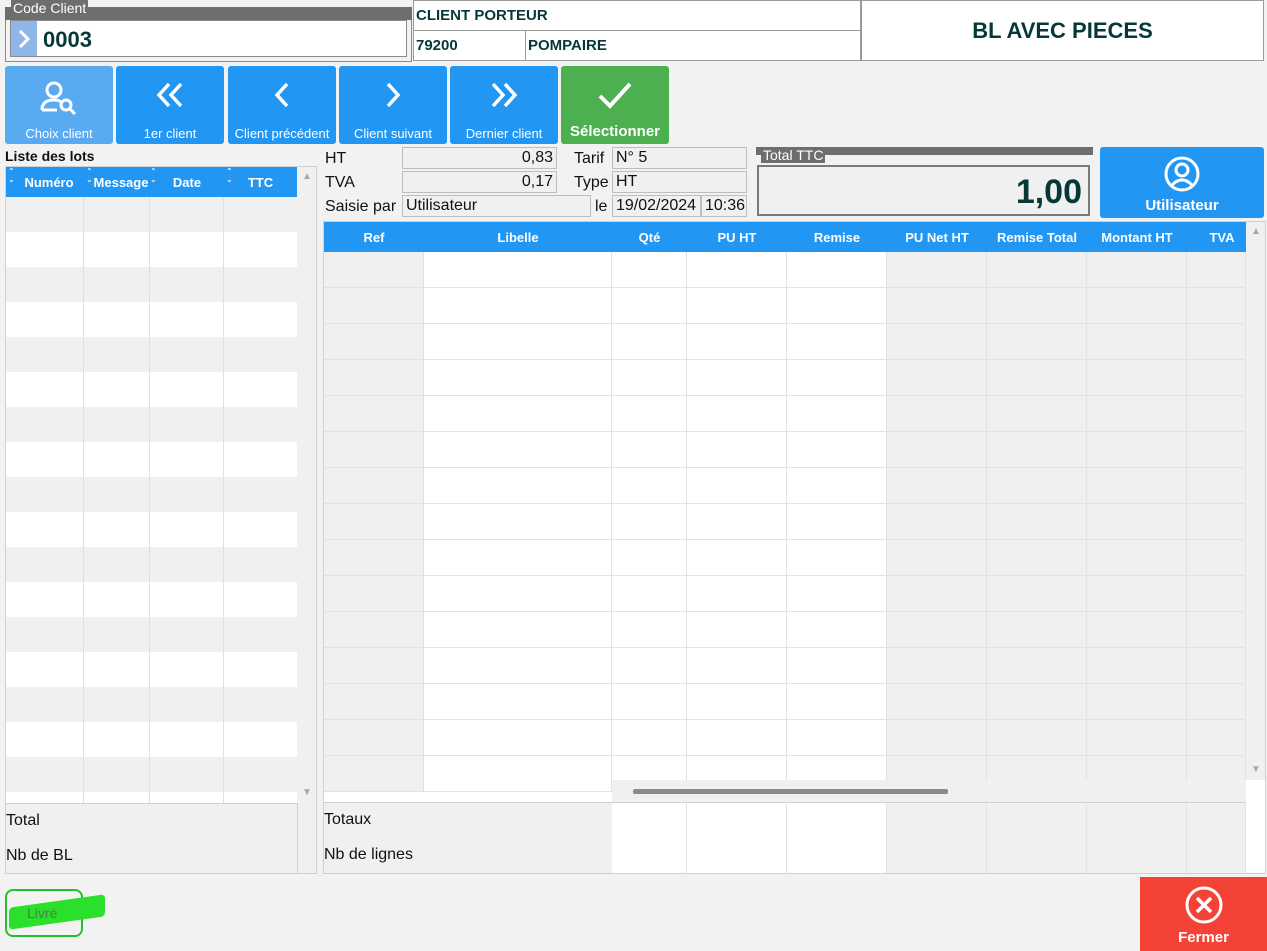  I want to click on select-button: Sélectionner, so click(615, 105).